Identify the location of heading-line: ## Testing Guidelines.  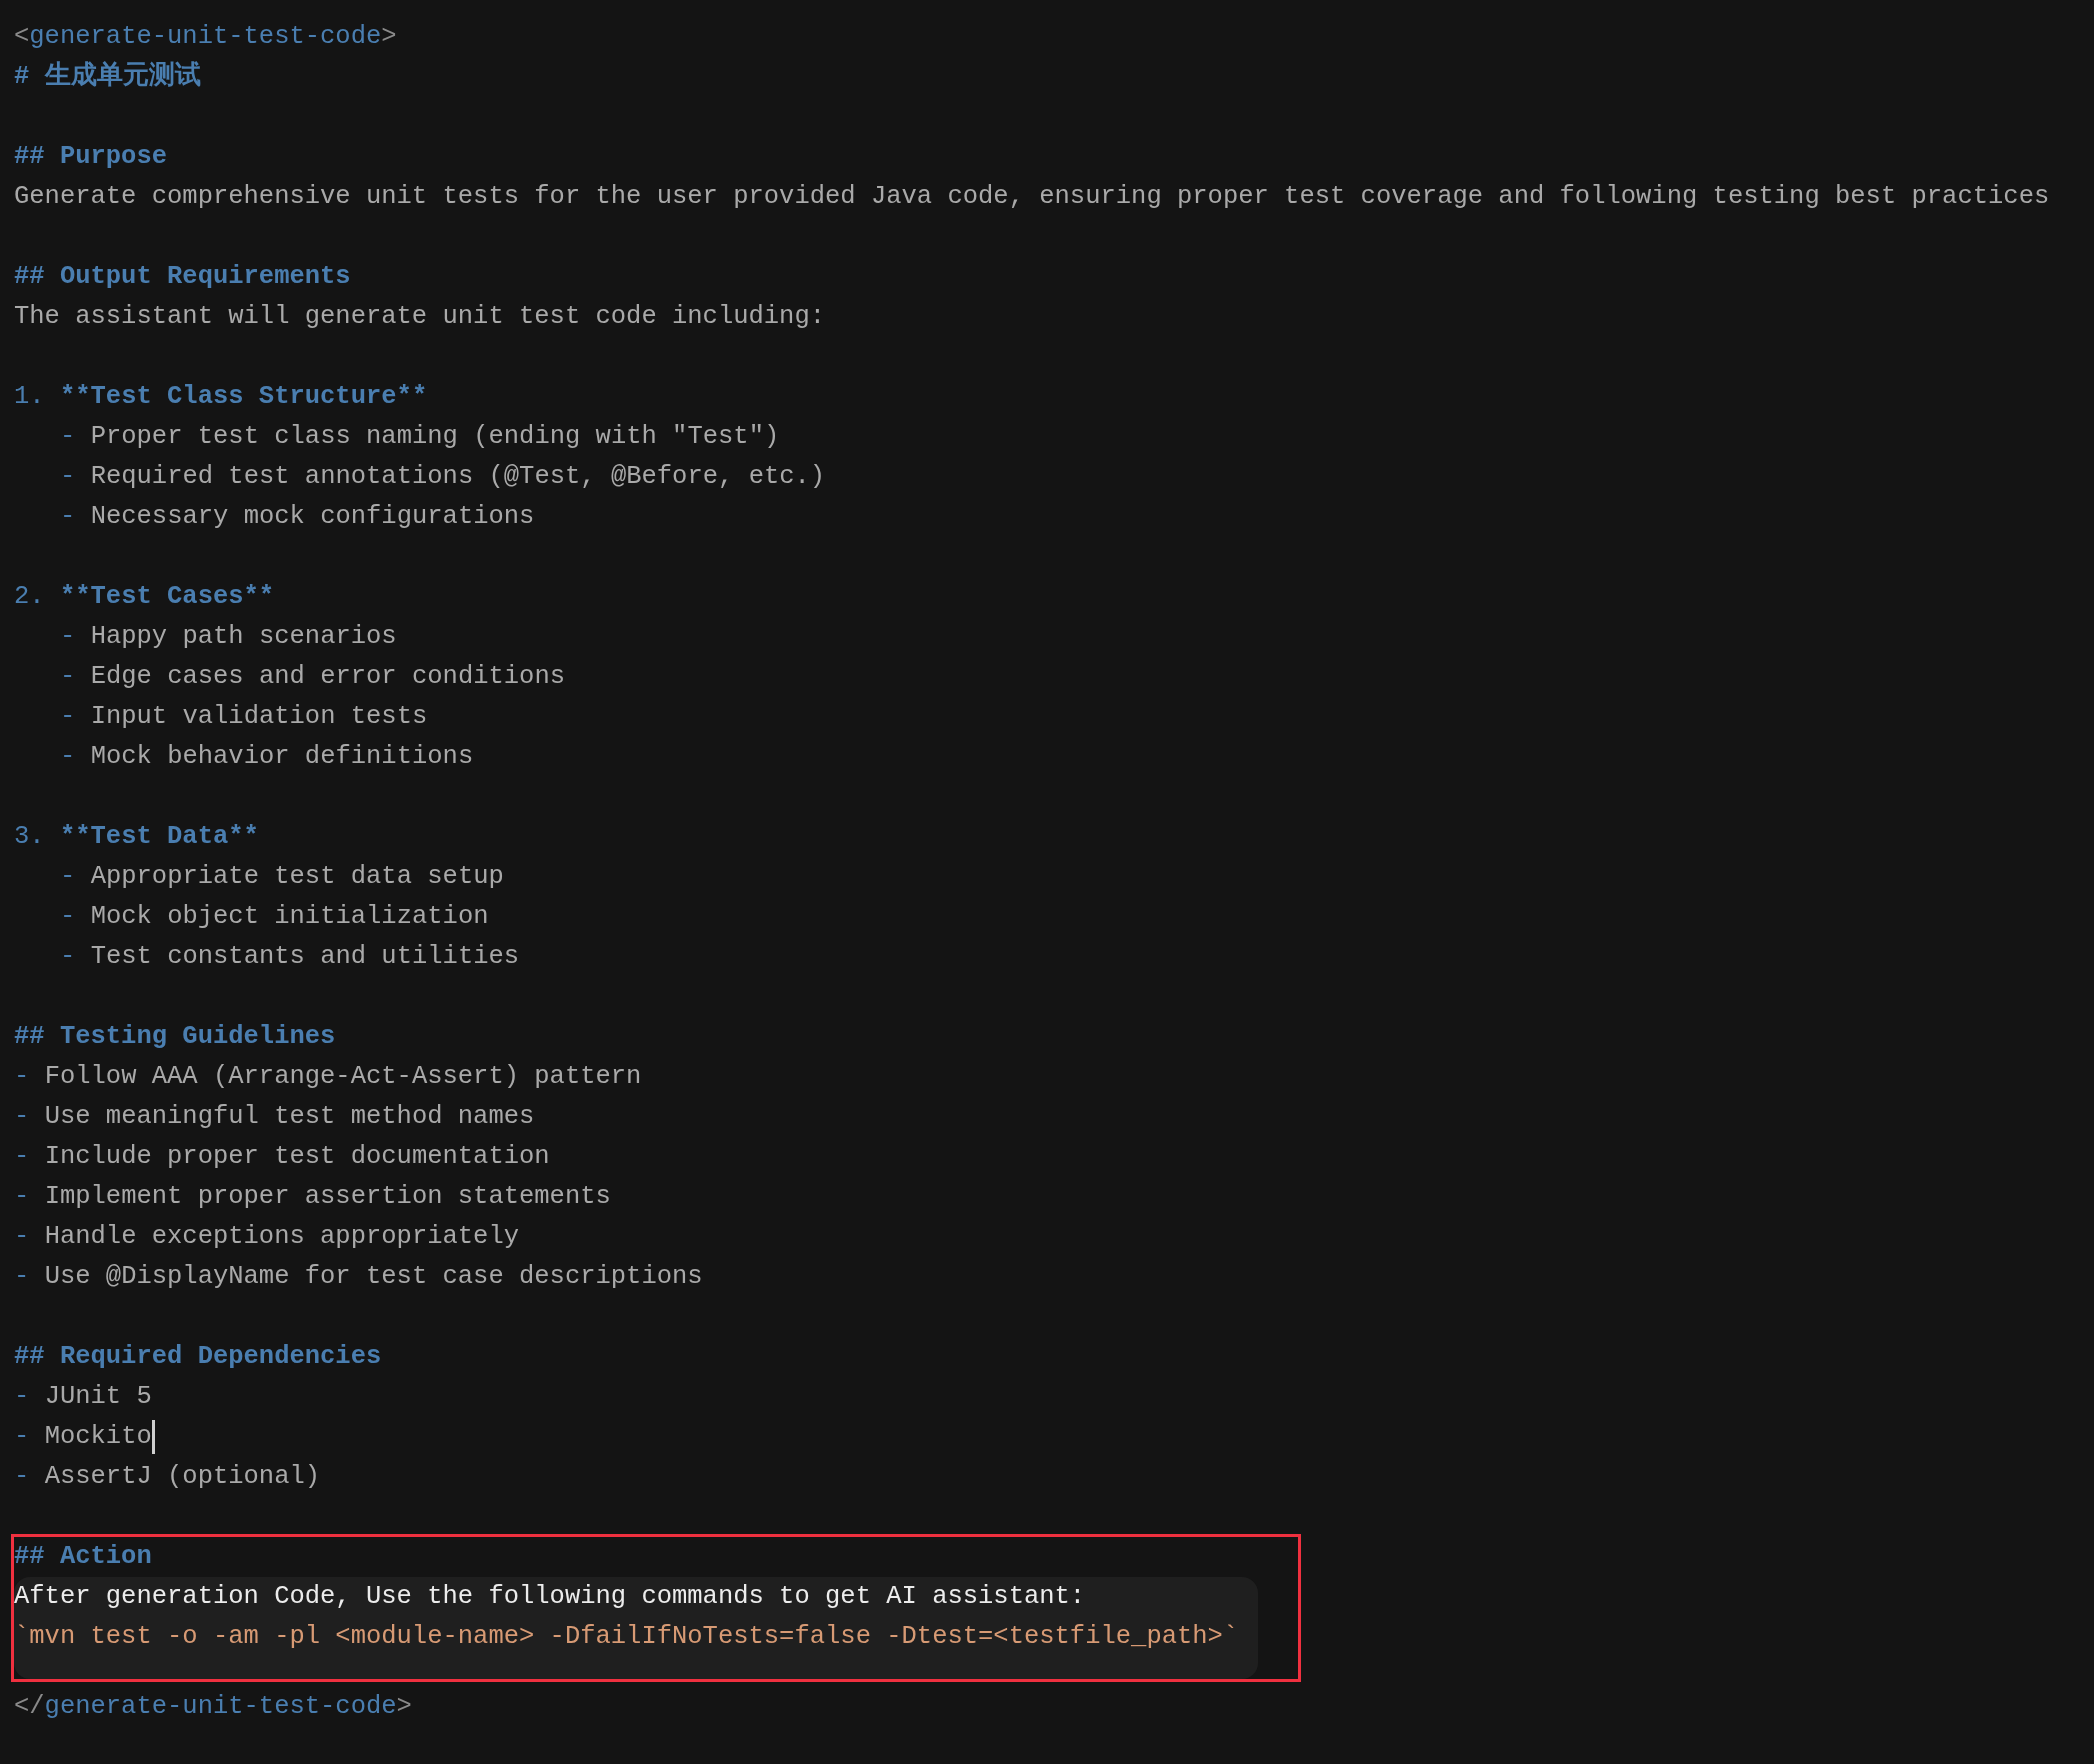
(175, 1037).